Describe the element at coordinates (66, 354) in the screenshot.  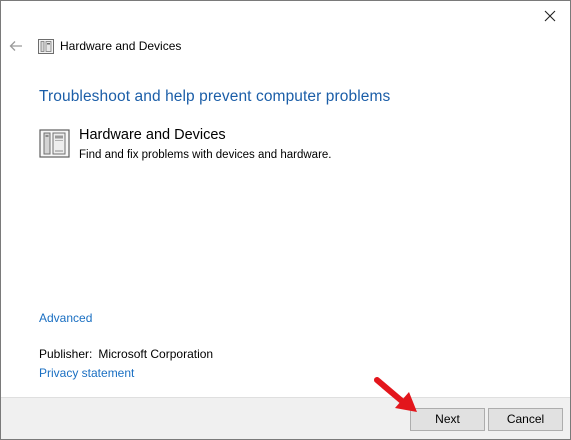
I see `publisher-label: Publisher:` at that location.